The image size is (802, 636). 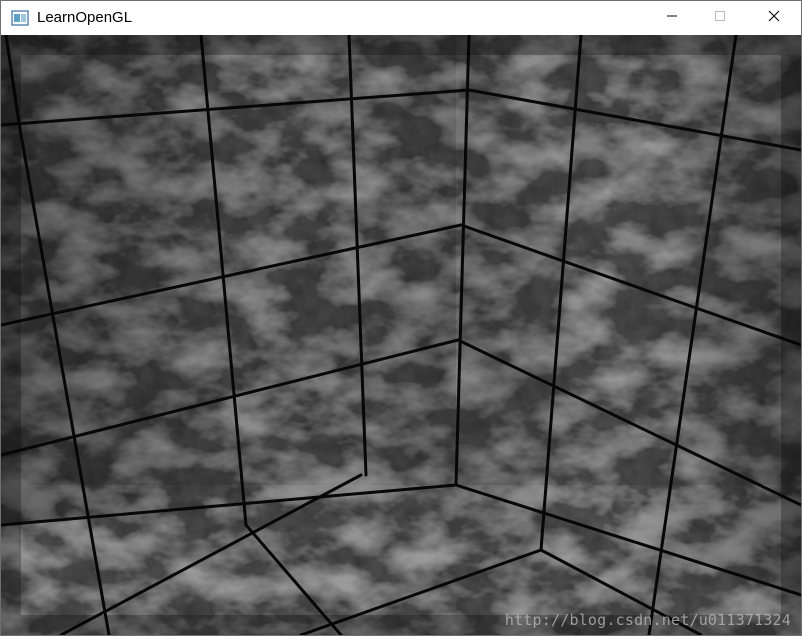 I want to click on minimize-icon, so click(x=672, y=18).